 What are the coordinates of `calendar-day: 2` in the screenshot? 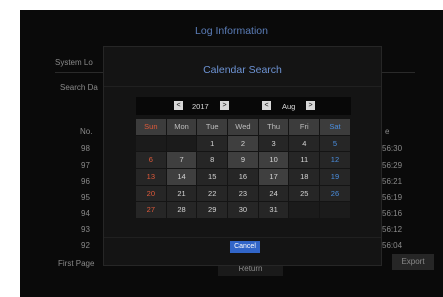 It's located at (243, 143).